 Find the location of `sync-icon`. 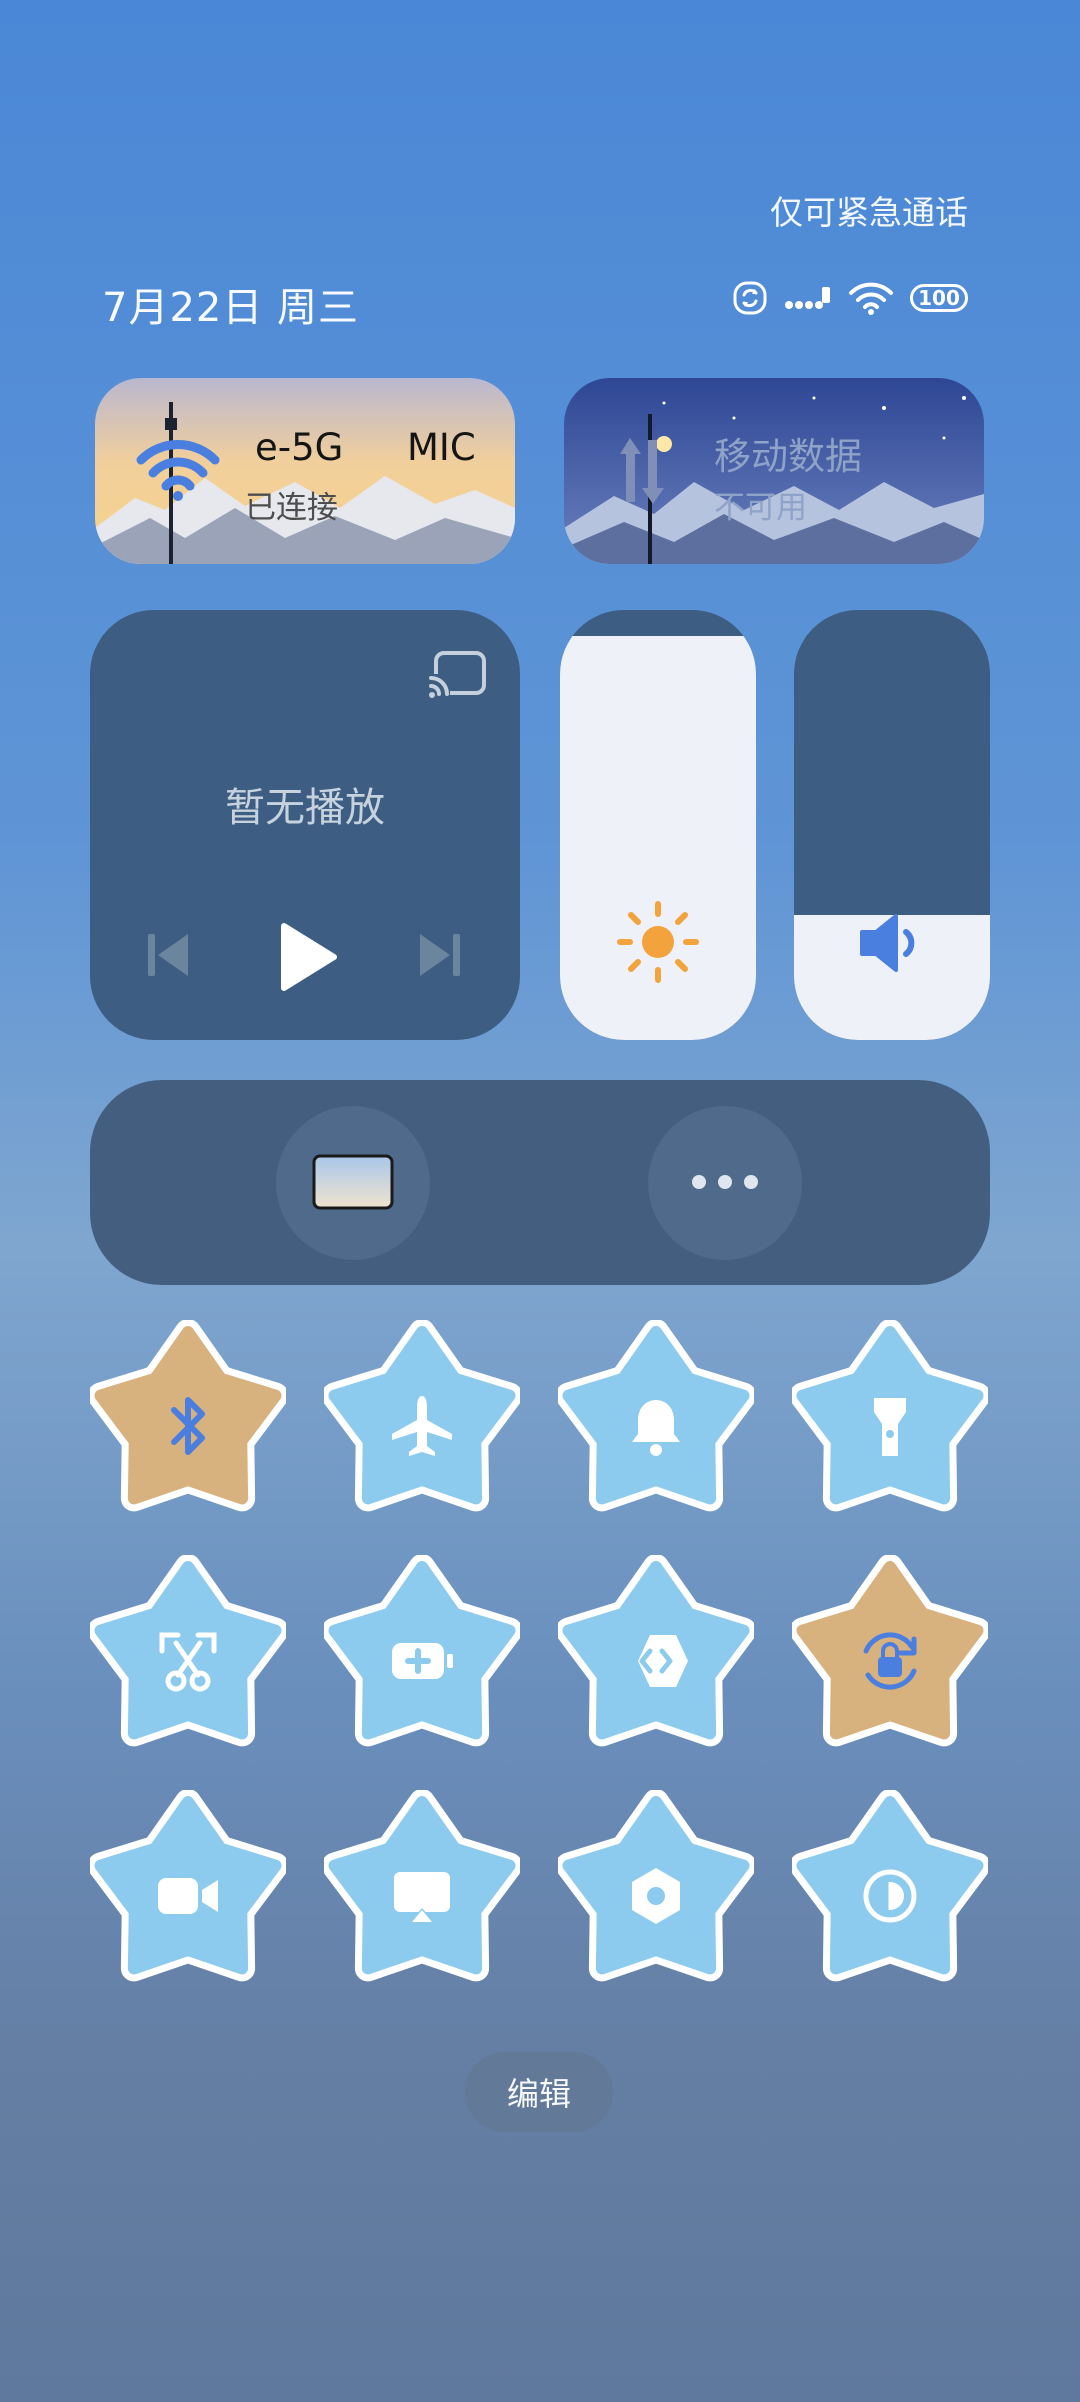

sync-icon is located at coordinates (750, 298).